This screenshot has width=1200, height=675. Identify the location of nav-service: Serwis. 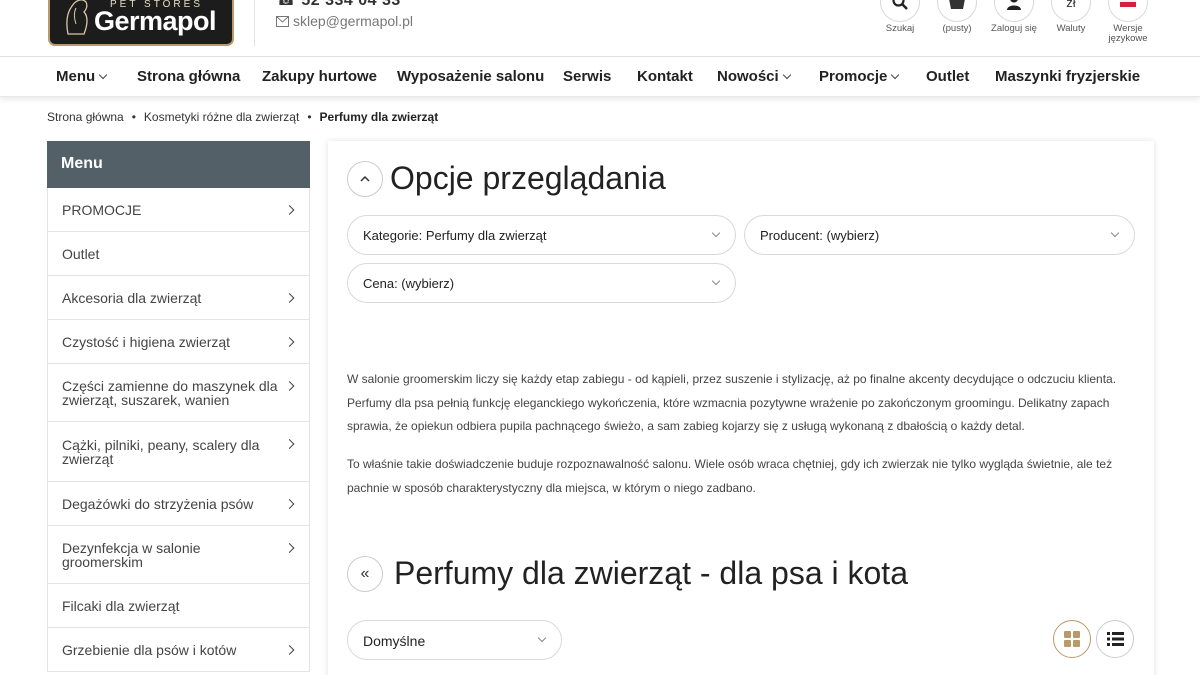
(587, 76).